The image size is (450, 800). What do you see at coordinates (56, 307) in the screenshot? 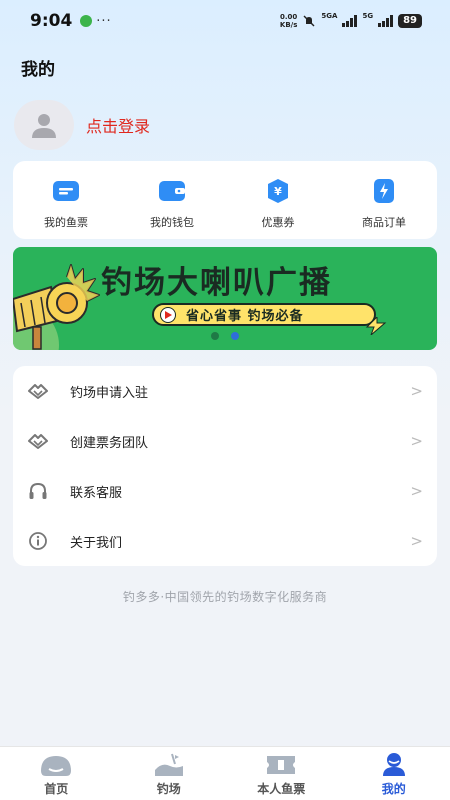
I see `megaphone-illustration` at bounding box center [56, 307].